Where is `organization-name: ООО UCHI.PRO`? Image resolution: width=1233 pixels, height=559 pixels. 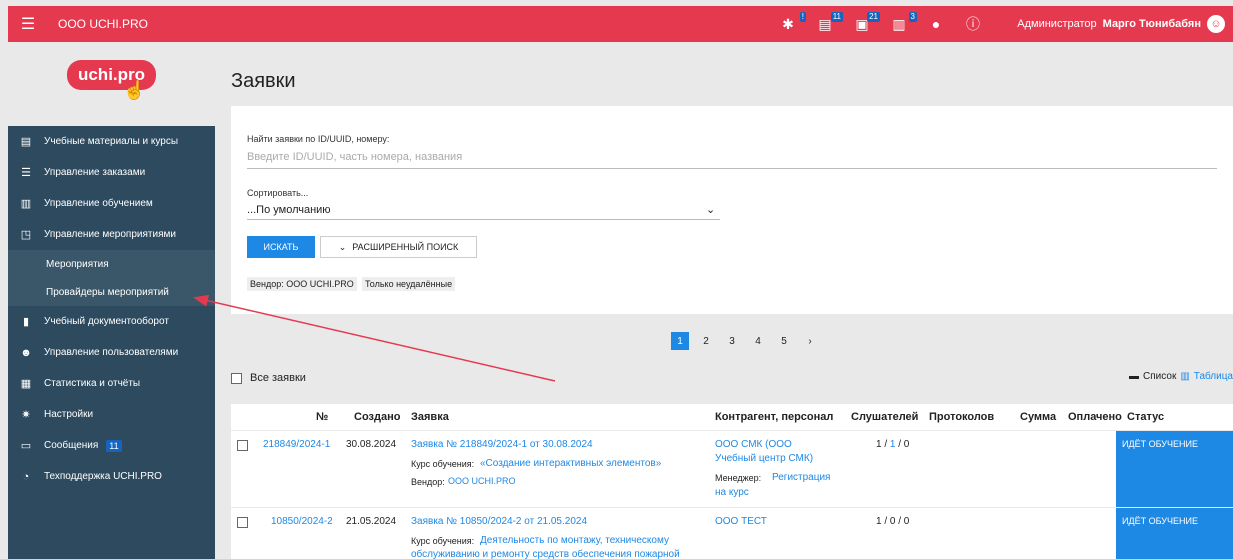
organization-name: ООО UCHI.PRO is located at coordinates (103, 24).